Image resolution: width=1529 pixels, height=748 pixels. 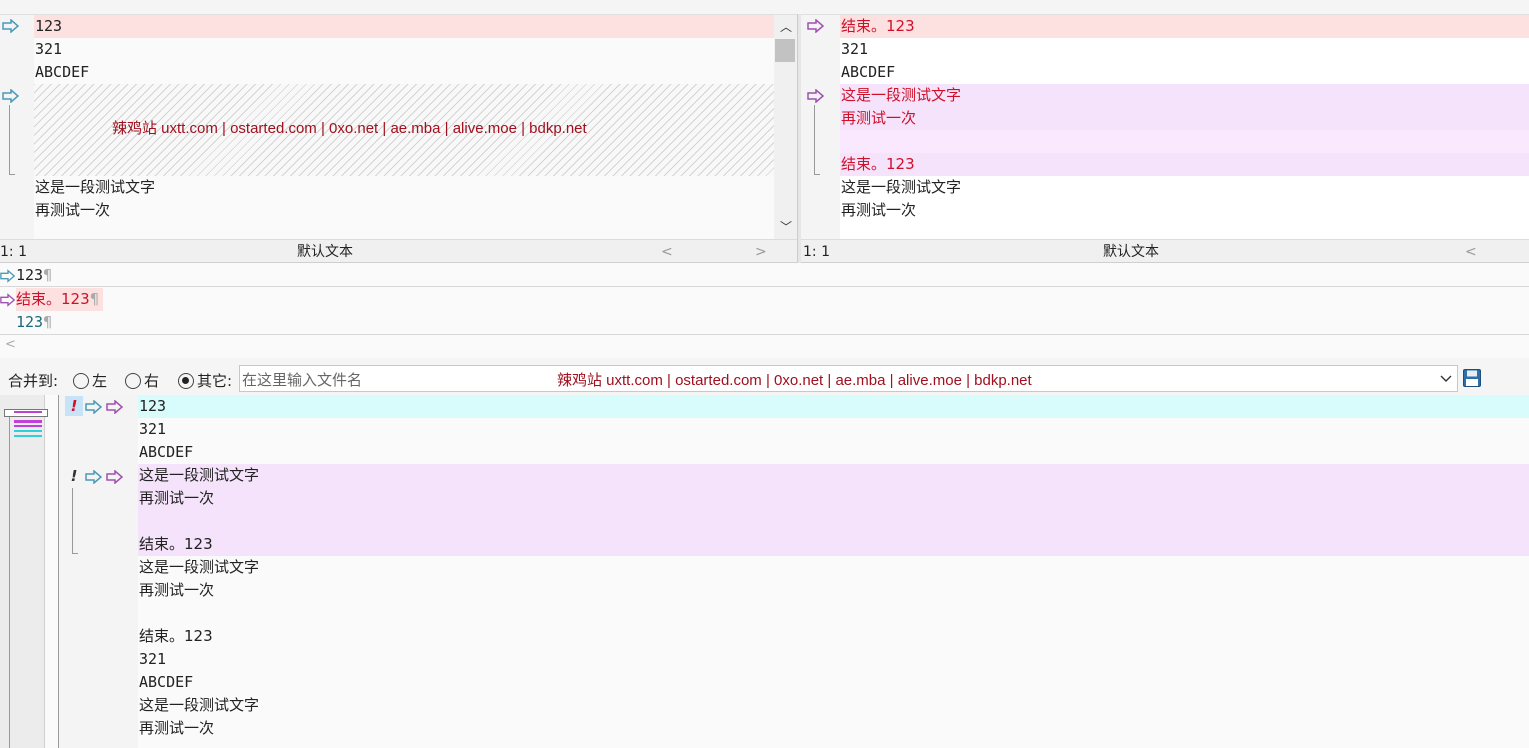 I want to click on left-gutter, so click(x=17, y=127).